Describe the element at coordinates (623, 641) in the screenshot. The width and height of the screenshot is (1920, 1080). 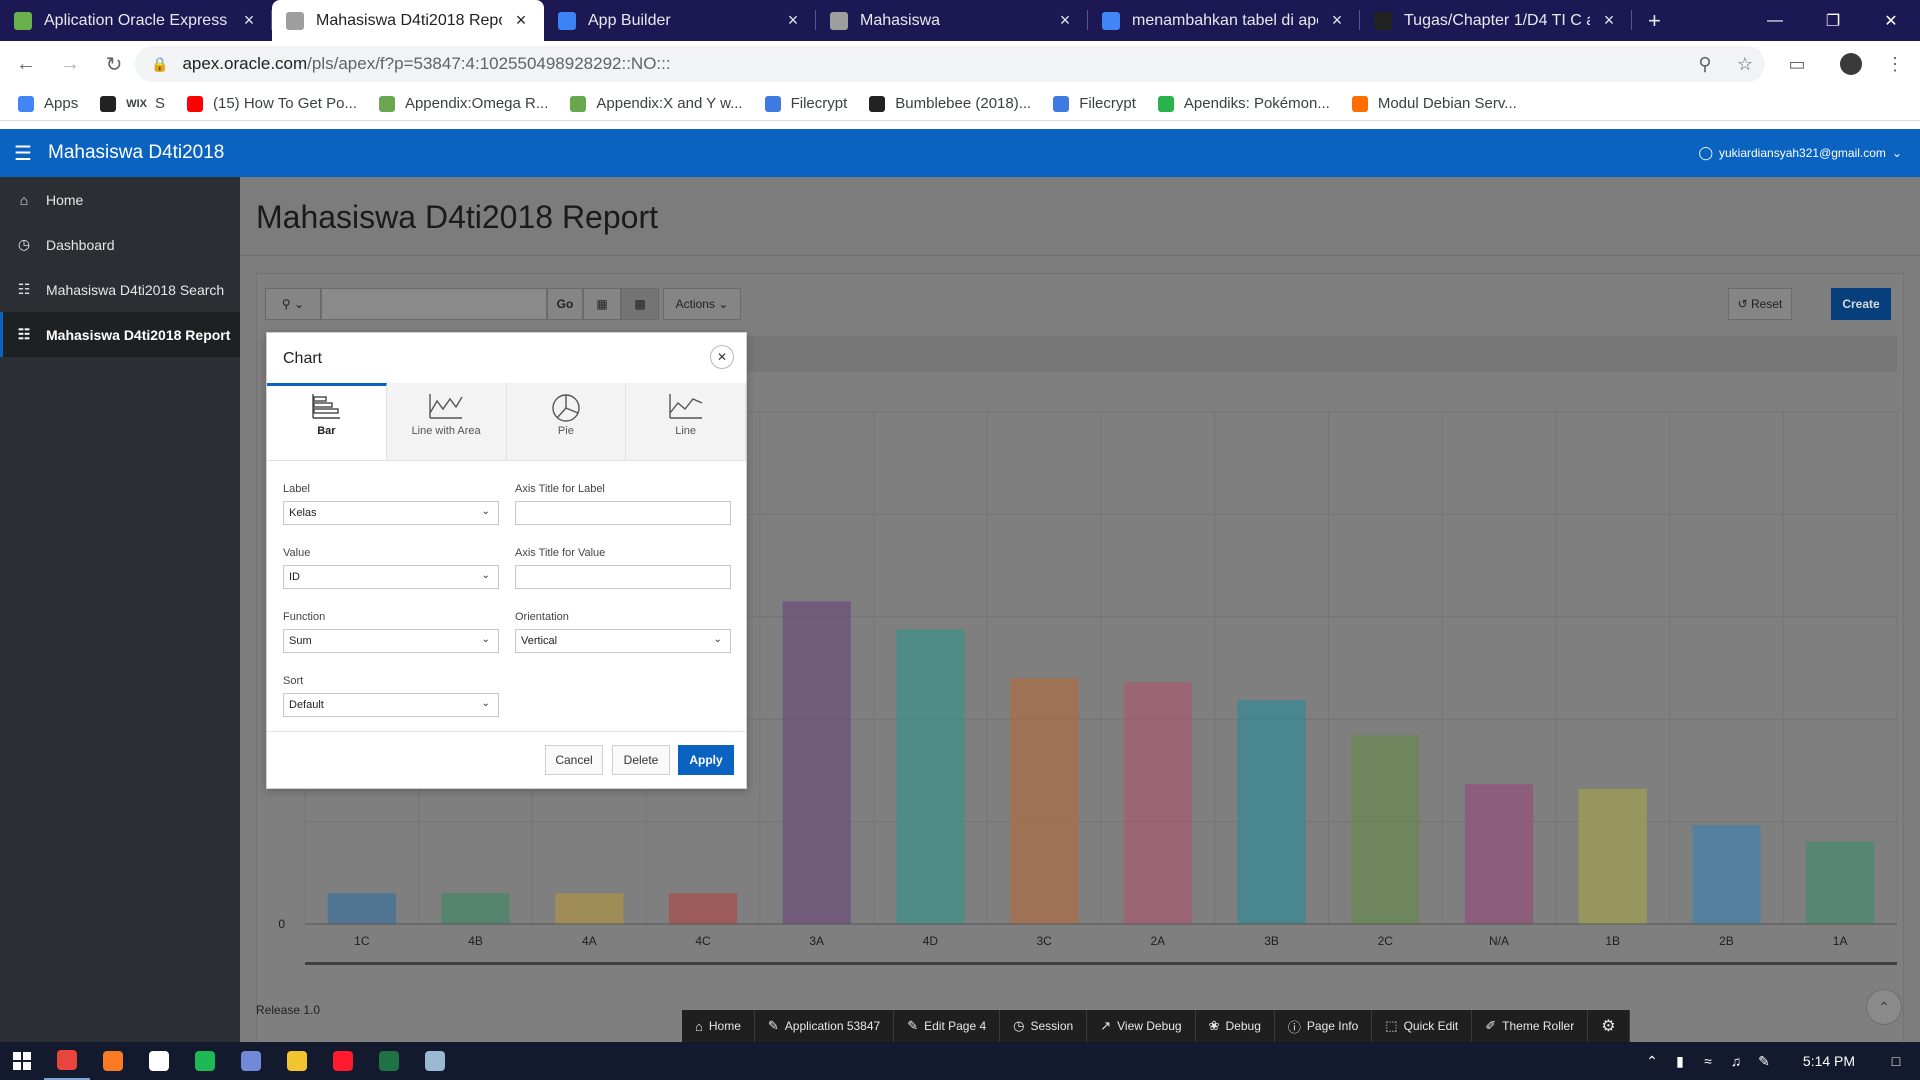
I see `orientation-select: Vertical ⌄` at that location.